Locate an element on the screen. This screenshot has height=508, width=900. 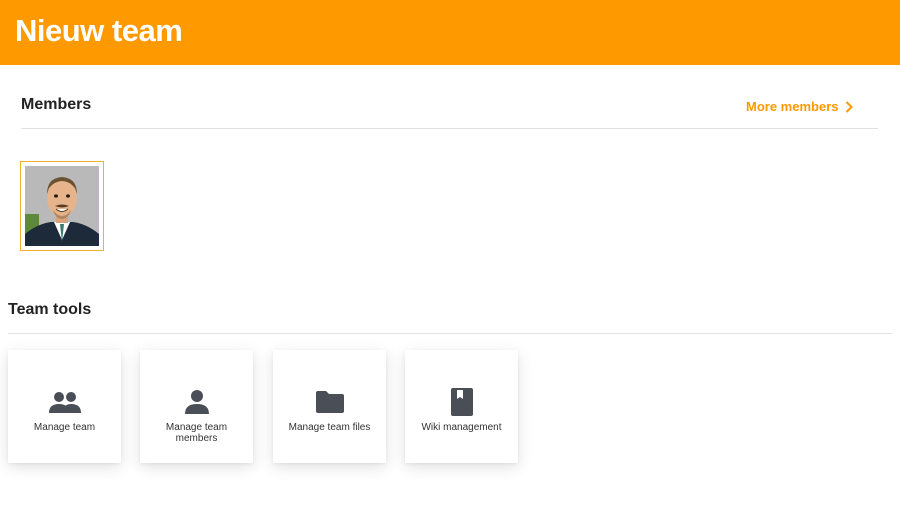
group-icon is located at coordinates (64, 402).